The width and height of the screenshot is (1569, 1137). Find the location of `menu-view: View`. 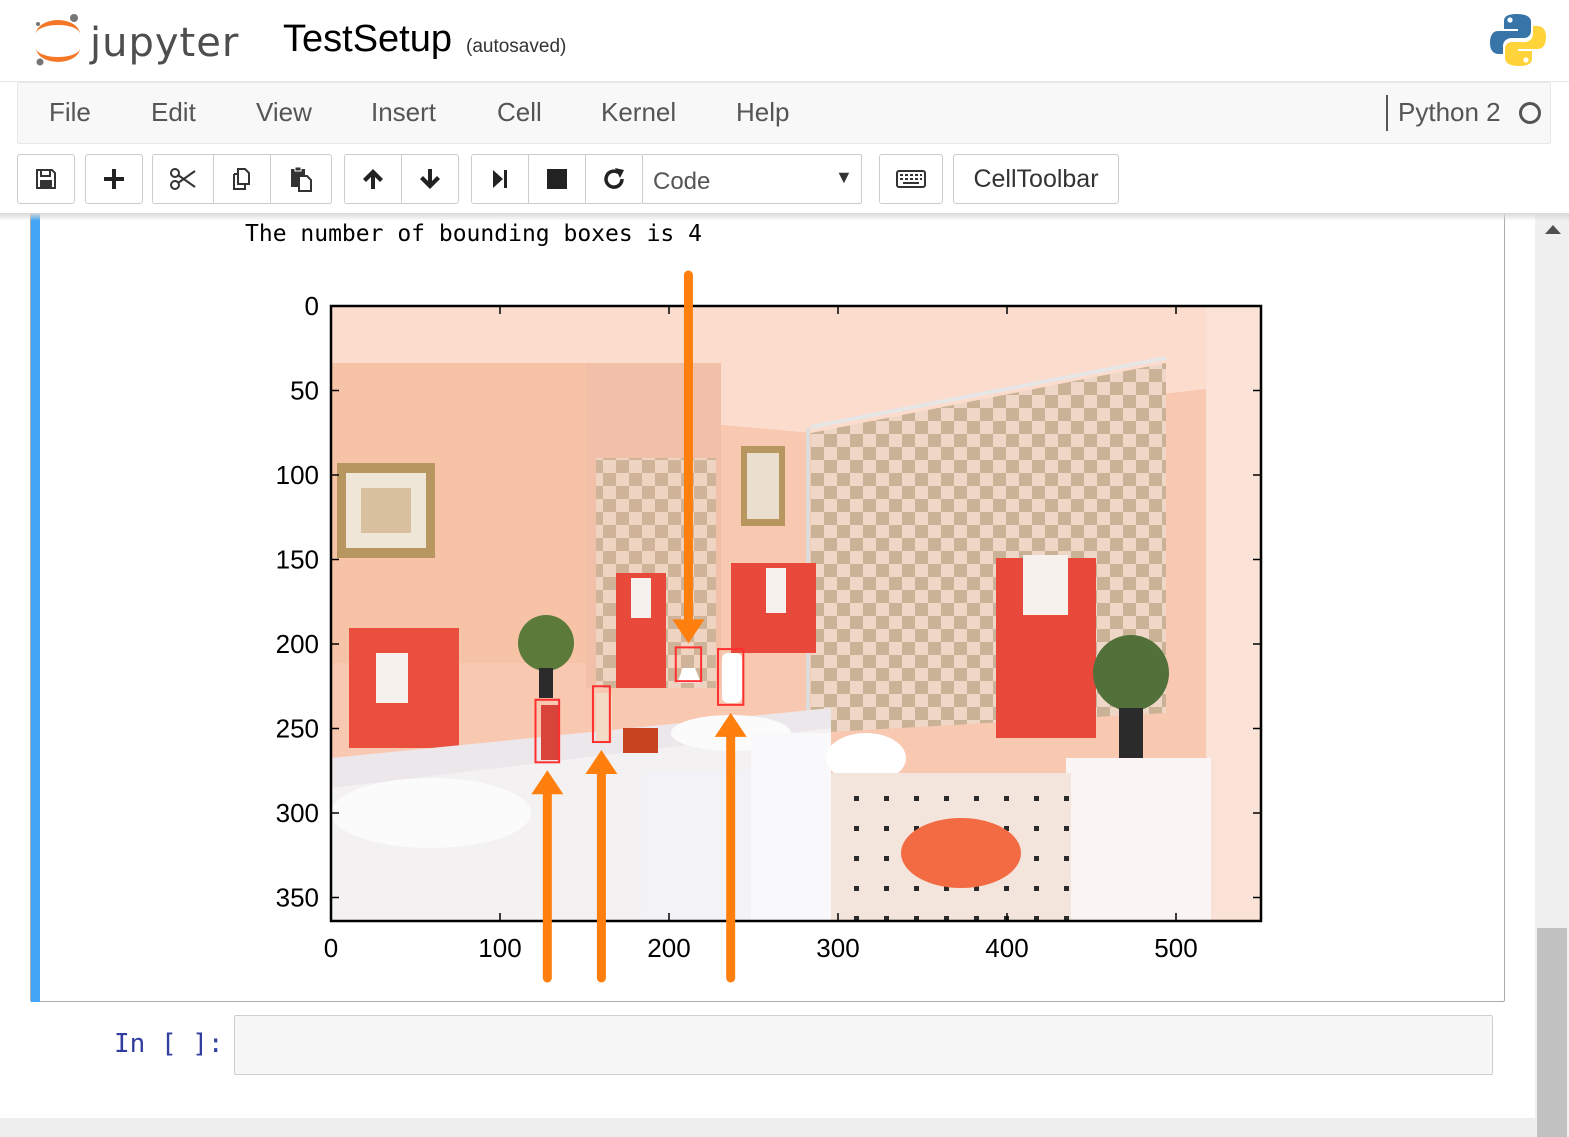

menu-view: View is located at coordinates (284, 112).